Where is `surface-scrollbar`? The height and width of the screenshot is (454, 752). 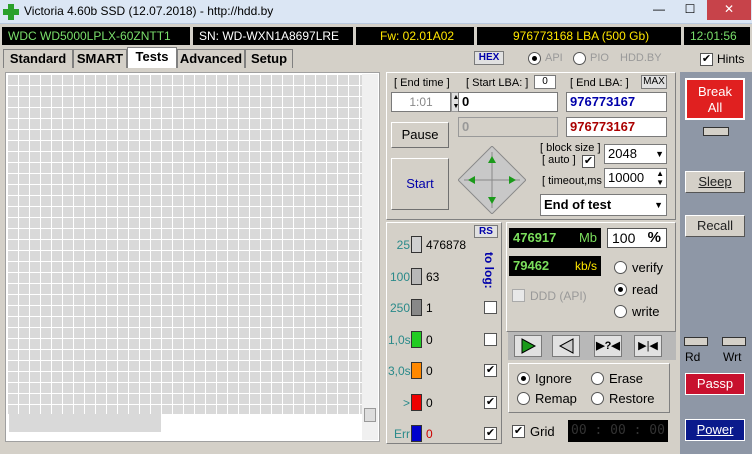 surface-scrollbar is located at coordinates (370, 257).